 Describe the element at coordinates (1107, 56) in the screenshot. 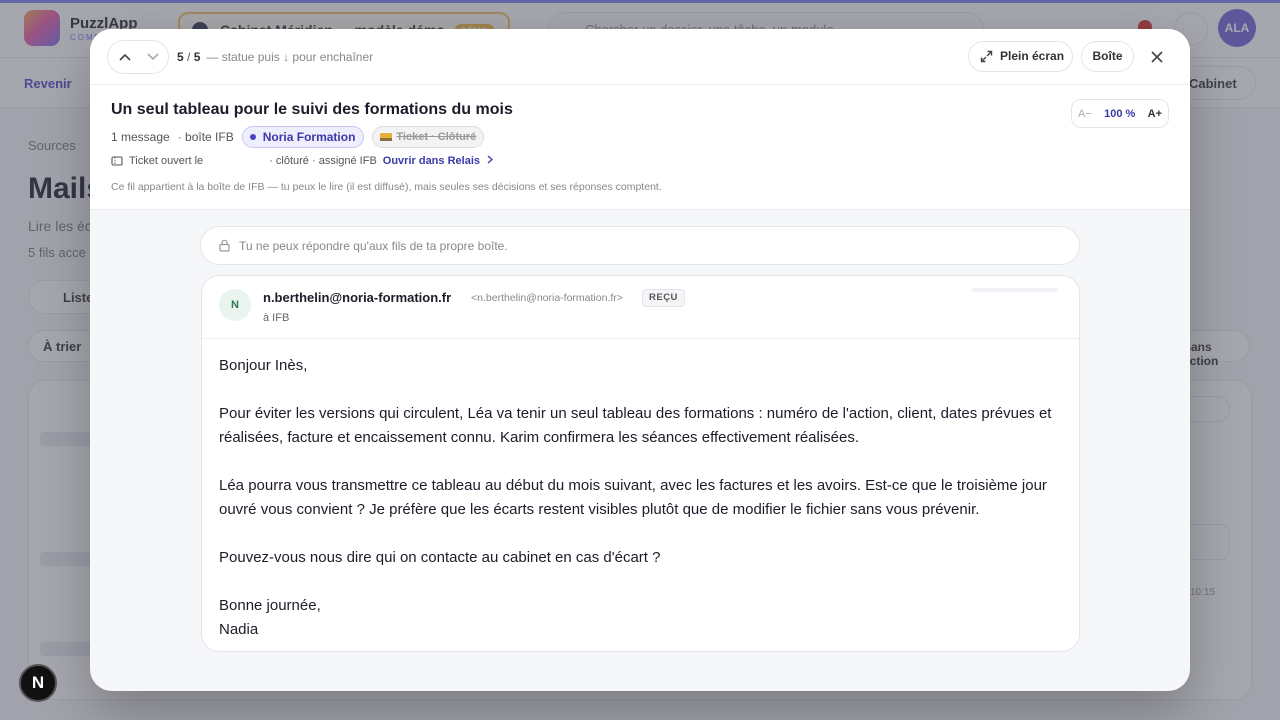

I see `box-button: Boîte` at that location.